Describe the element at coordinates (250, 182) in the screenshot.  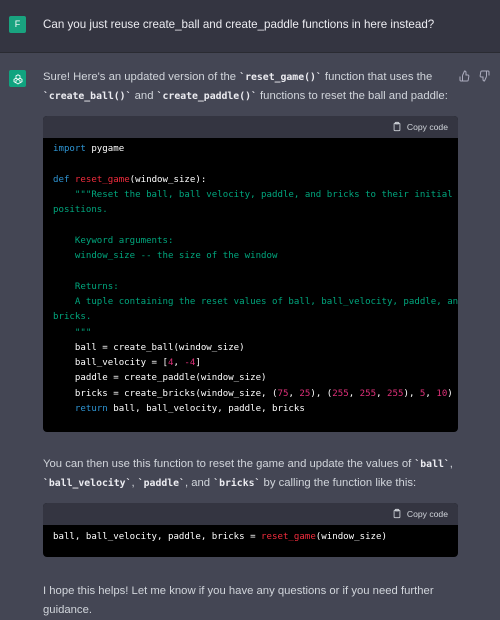
I see `code-line: def reset_game(window_size):` at that location.